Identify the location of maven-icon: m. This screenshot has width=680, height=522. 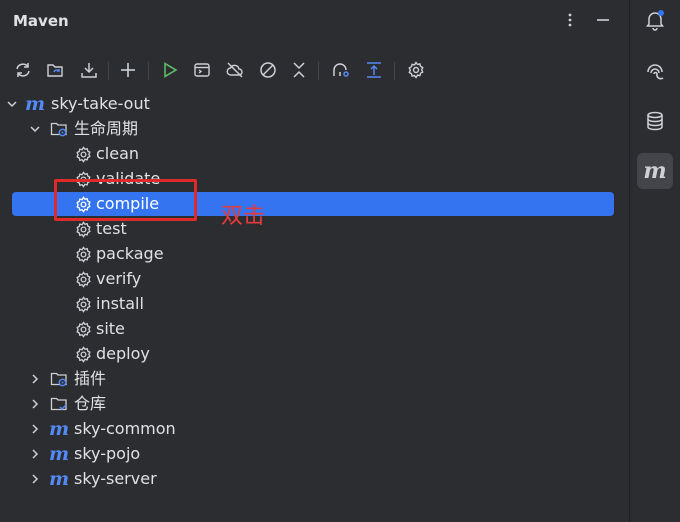
(655, 171).